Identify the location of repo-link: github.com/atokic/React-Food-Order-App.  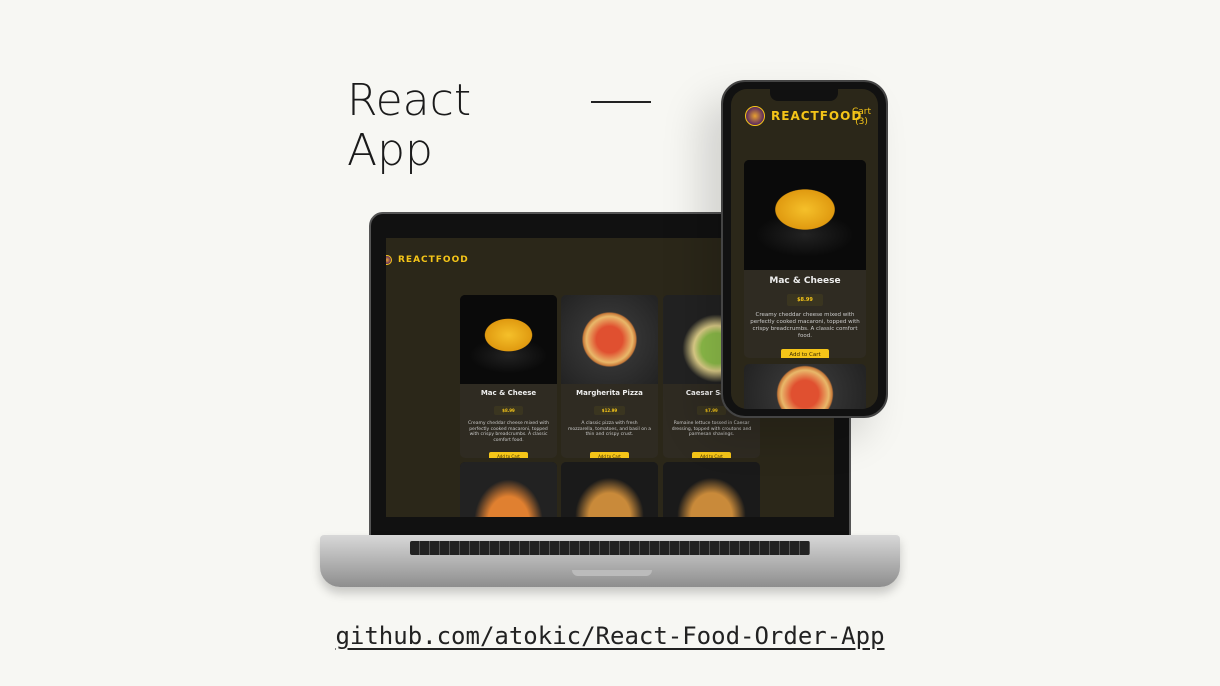
(610, 636).